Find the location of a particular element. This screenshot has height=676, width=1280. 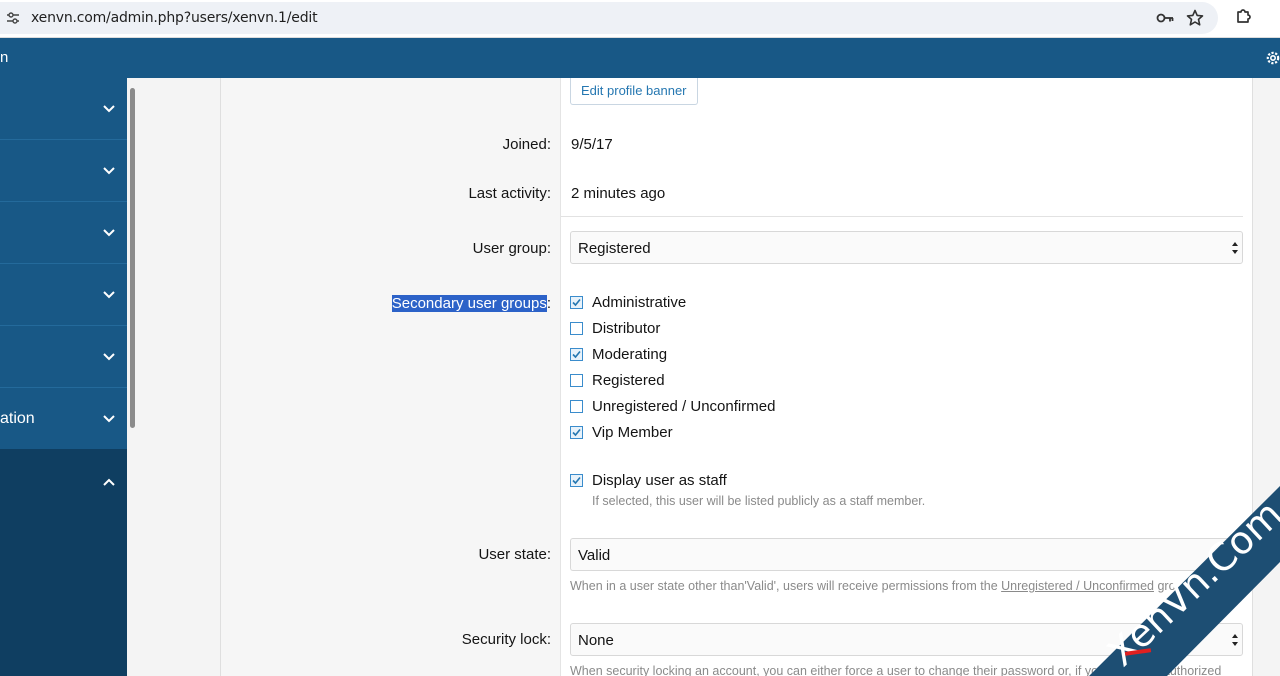

extensions-puzzle-icon is located at coordinates (1244, 16).